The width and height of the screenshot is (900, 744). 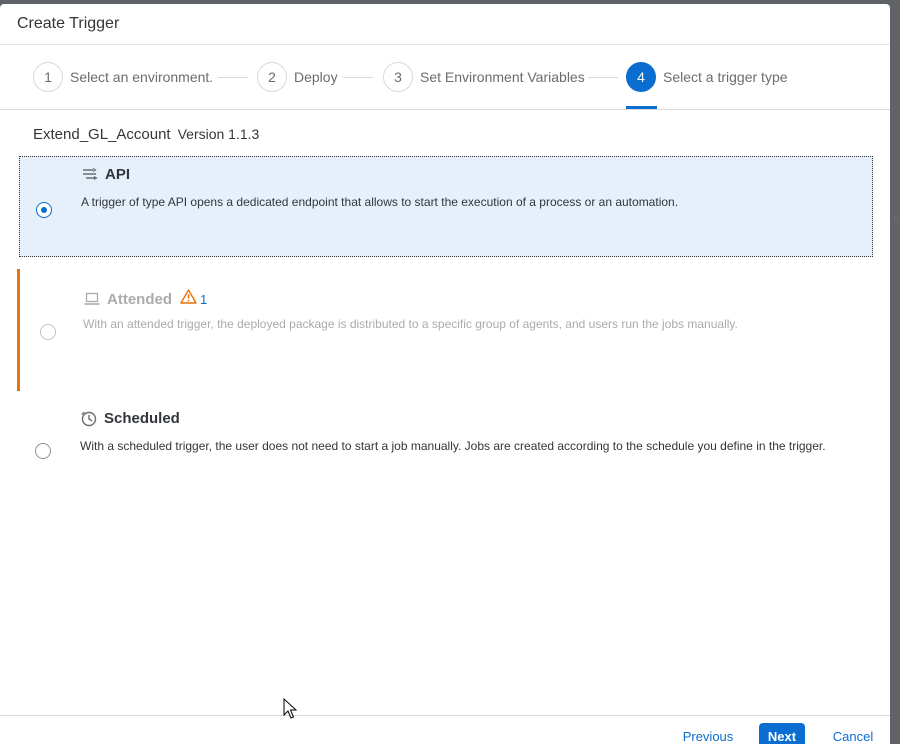 I want to click on api-icon, so click(x=90, y=175).